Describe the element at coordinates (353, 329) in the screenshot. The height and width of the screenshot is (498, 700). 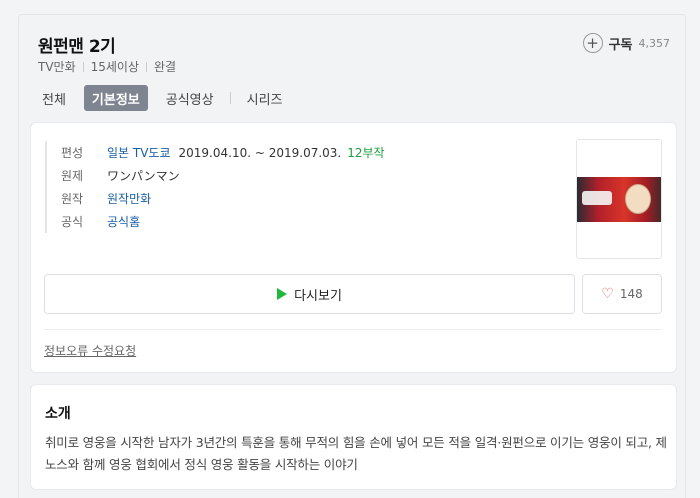
I see `divider` at that location.